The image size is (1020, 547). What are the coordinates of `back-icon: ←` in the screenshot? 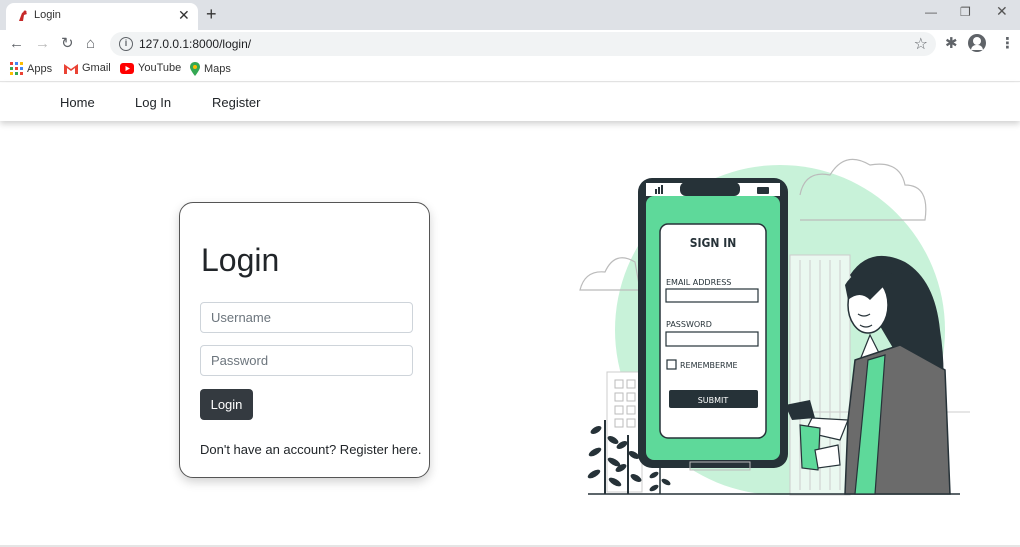 It's located at (16, 44).